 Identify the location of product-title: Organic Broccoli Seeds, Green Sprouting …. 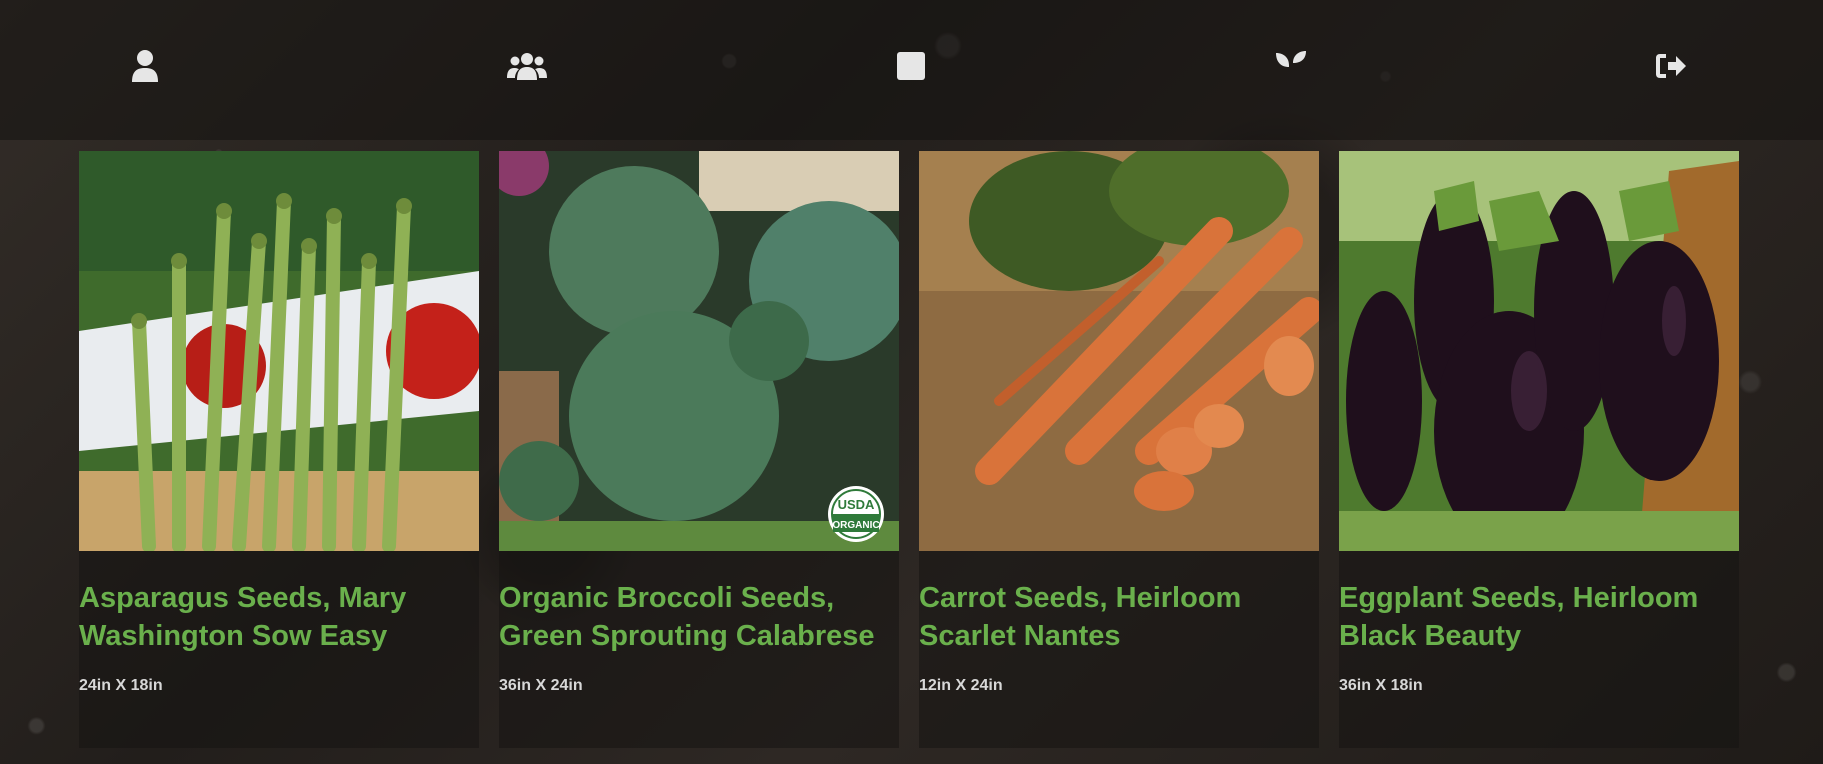
(699, 617).